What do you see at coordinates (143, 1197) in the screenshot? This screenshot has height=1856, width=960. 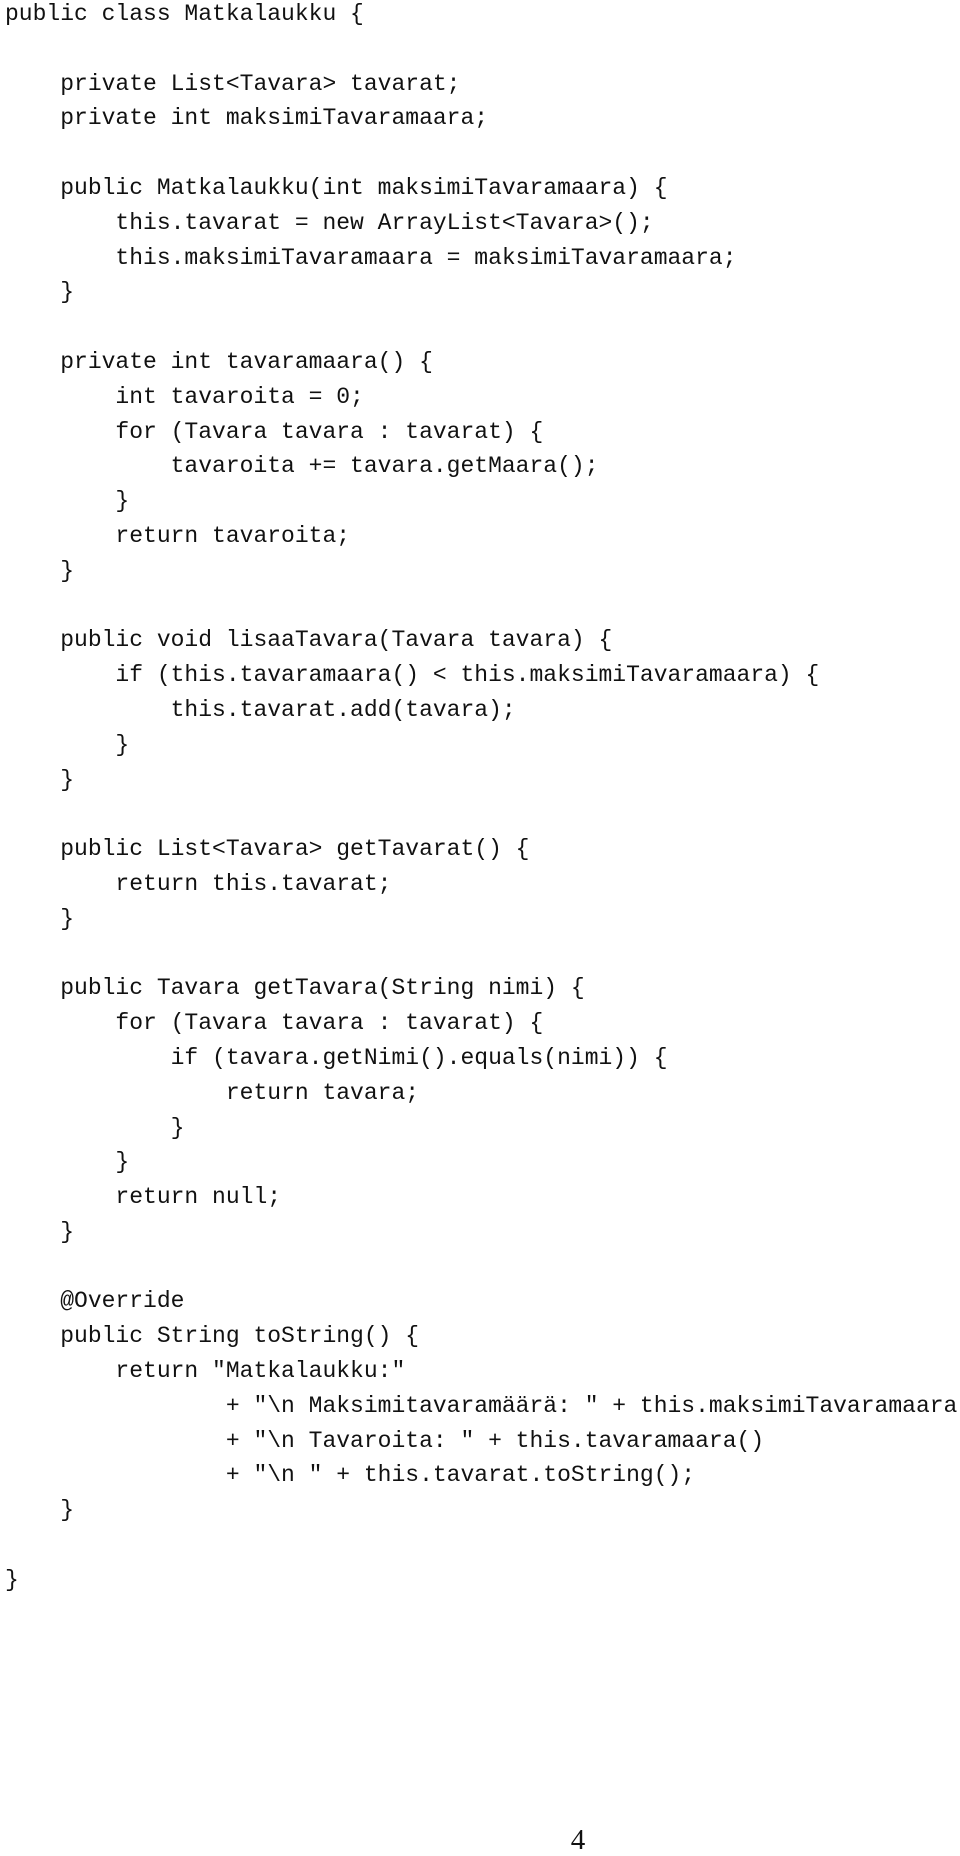 I see `code-line: return null;` at bounding box center [143, 1197].